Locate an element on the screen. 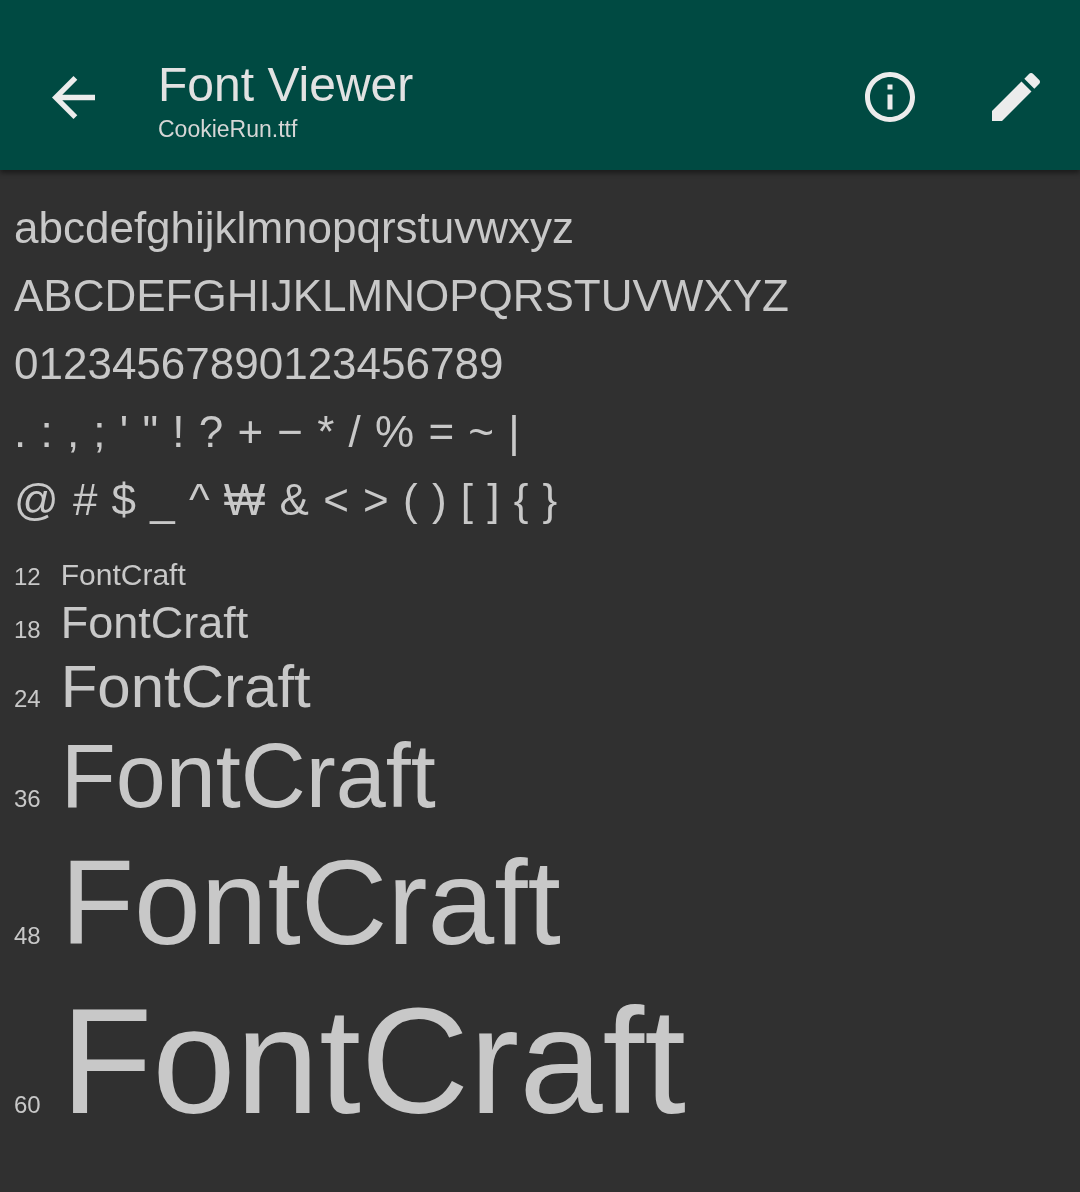 The width and height of the screenshot is (1080, 1192). size-label: 12 is located at coordinates (27, 577).